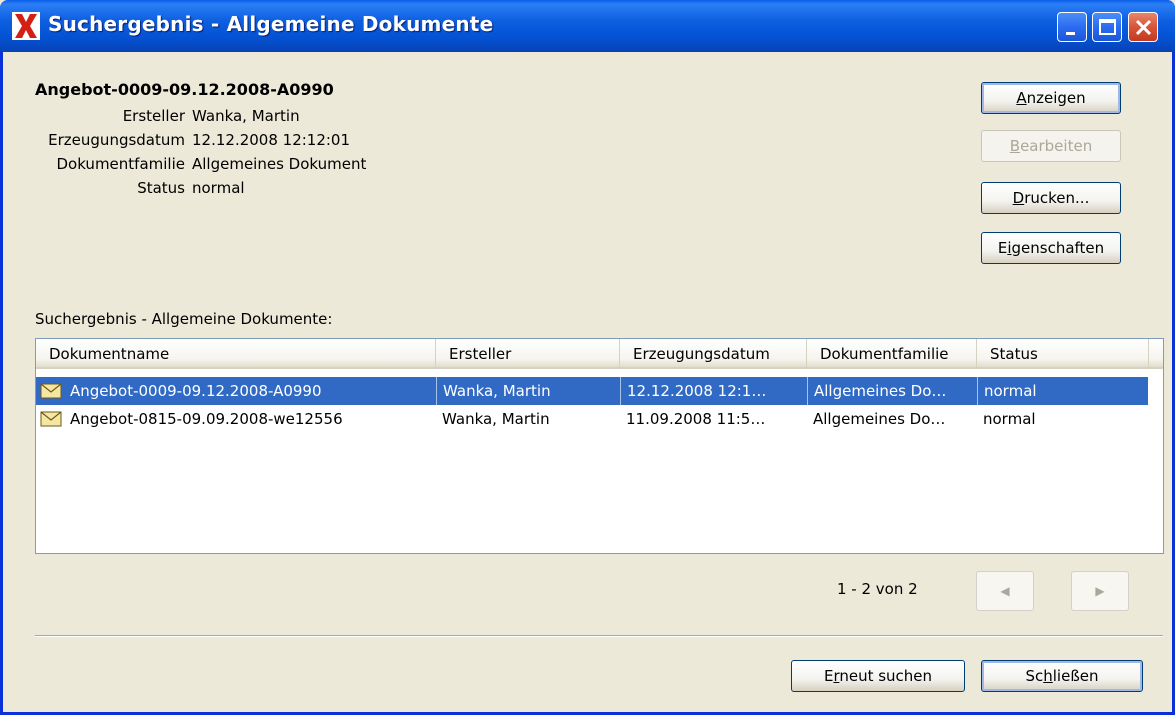  Describe the element at coordinates (886, 676) in the screenshot. I see `button-label: neut suchen` at that location.